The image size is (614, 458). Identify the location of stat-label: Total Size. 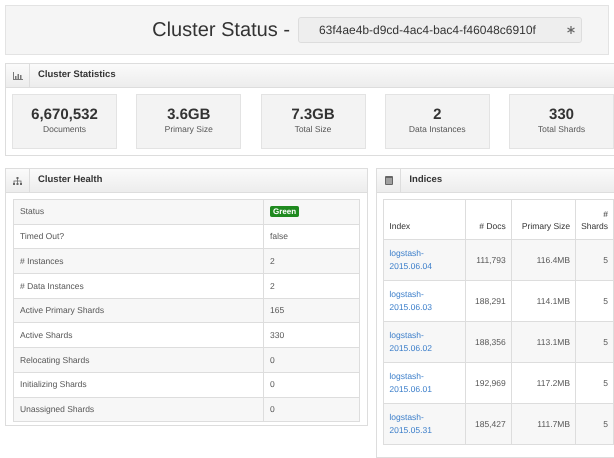
(313, 129).